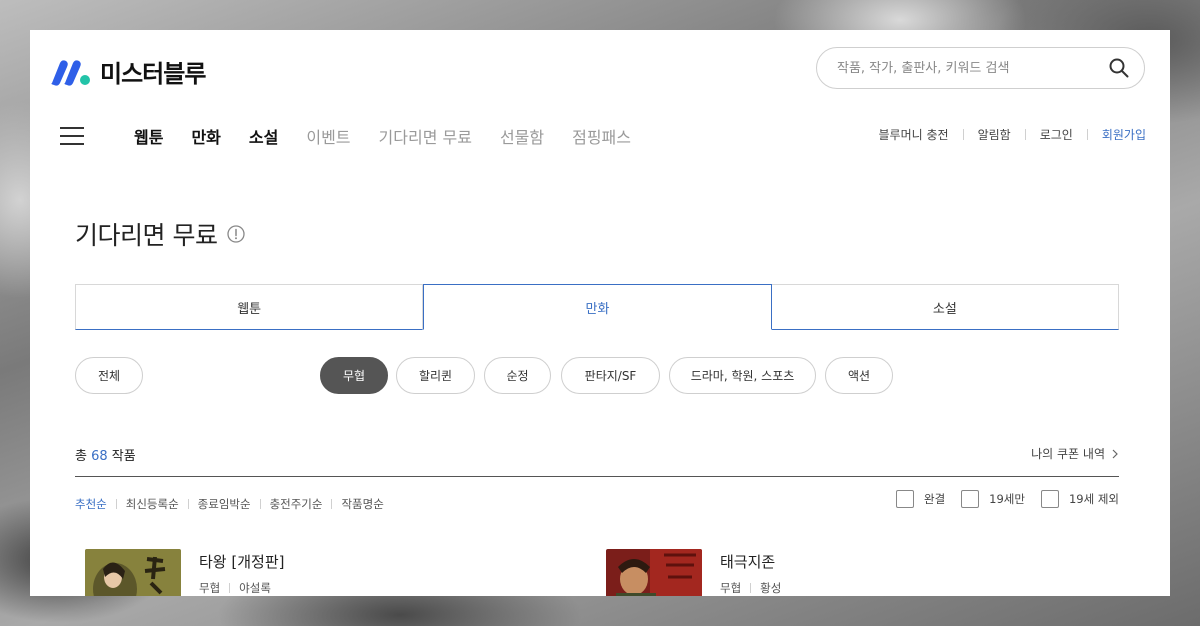  I want to click on category-tab: 만화, so click(597, 307).